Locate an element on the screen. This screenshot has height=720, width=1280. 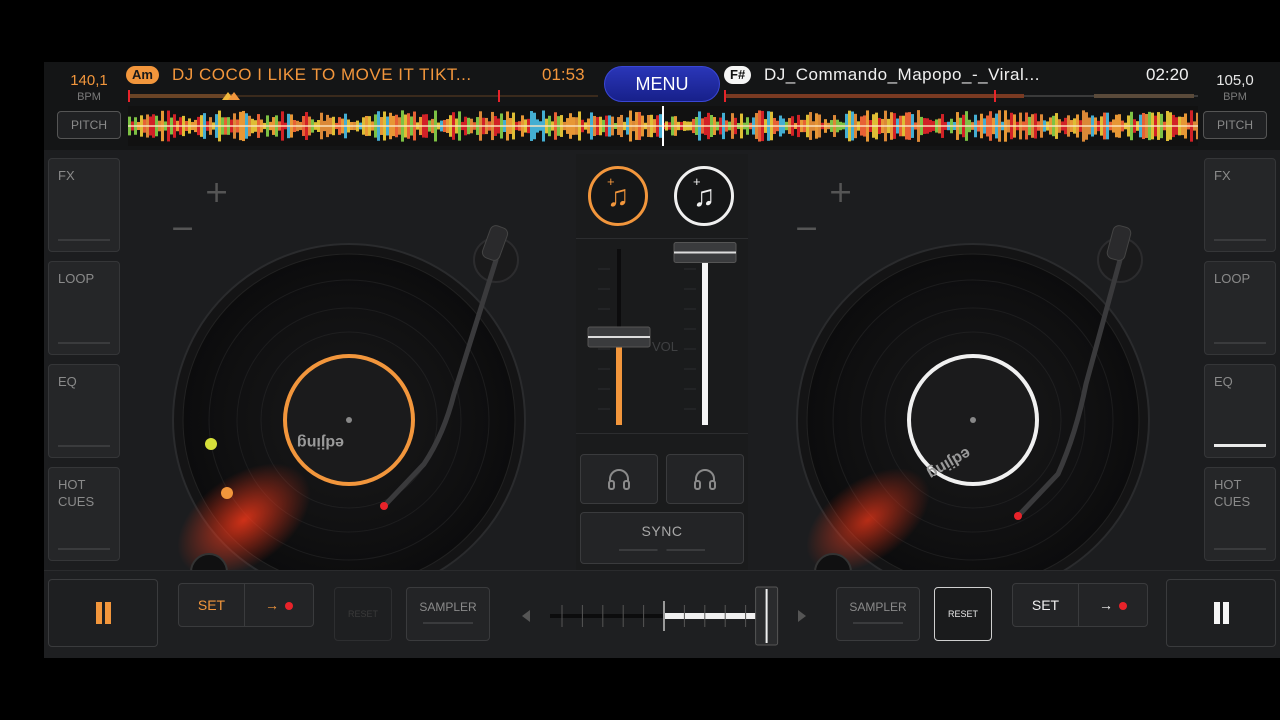
vol-label: VOL is located at coordinates (665, 346).